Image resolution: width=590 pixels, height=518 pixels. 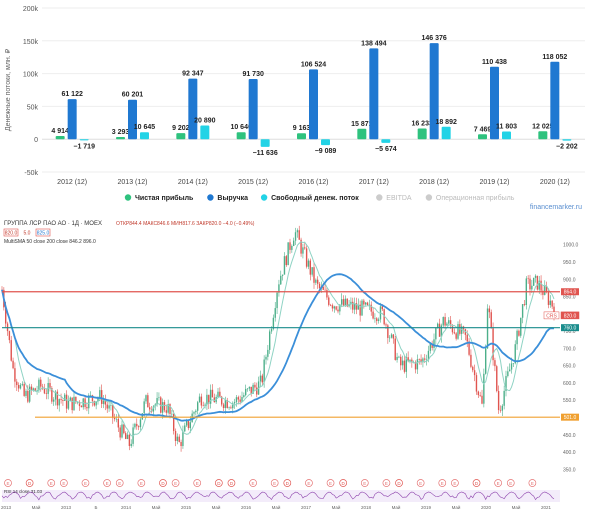 What do you see at coordinates (264, 197) in the screenshot?
I see `legend-marker` at bounding box center [264, 197].